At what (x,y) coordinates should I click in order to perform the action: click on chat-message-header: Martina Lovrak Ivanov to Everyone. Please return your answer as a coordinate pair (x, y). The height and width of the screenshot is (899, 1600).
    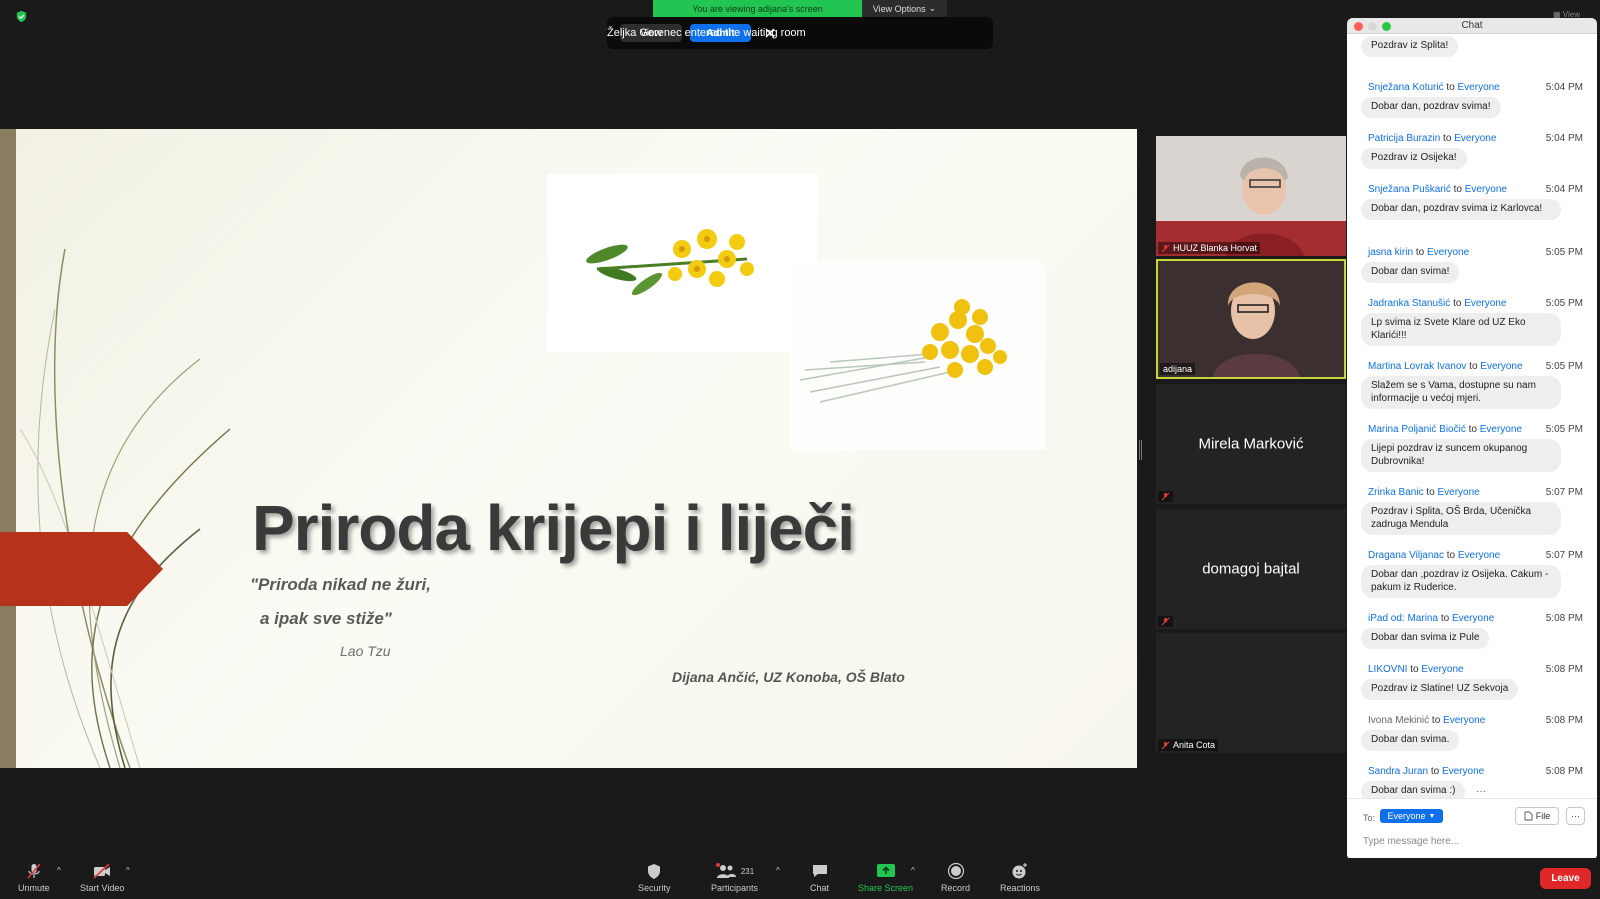
    Looking at the image, I should click on (1445, 366).